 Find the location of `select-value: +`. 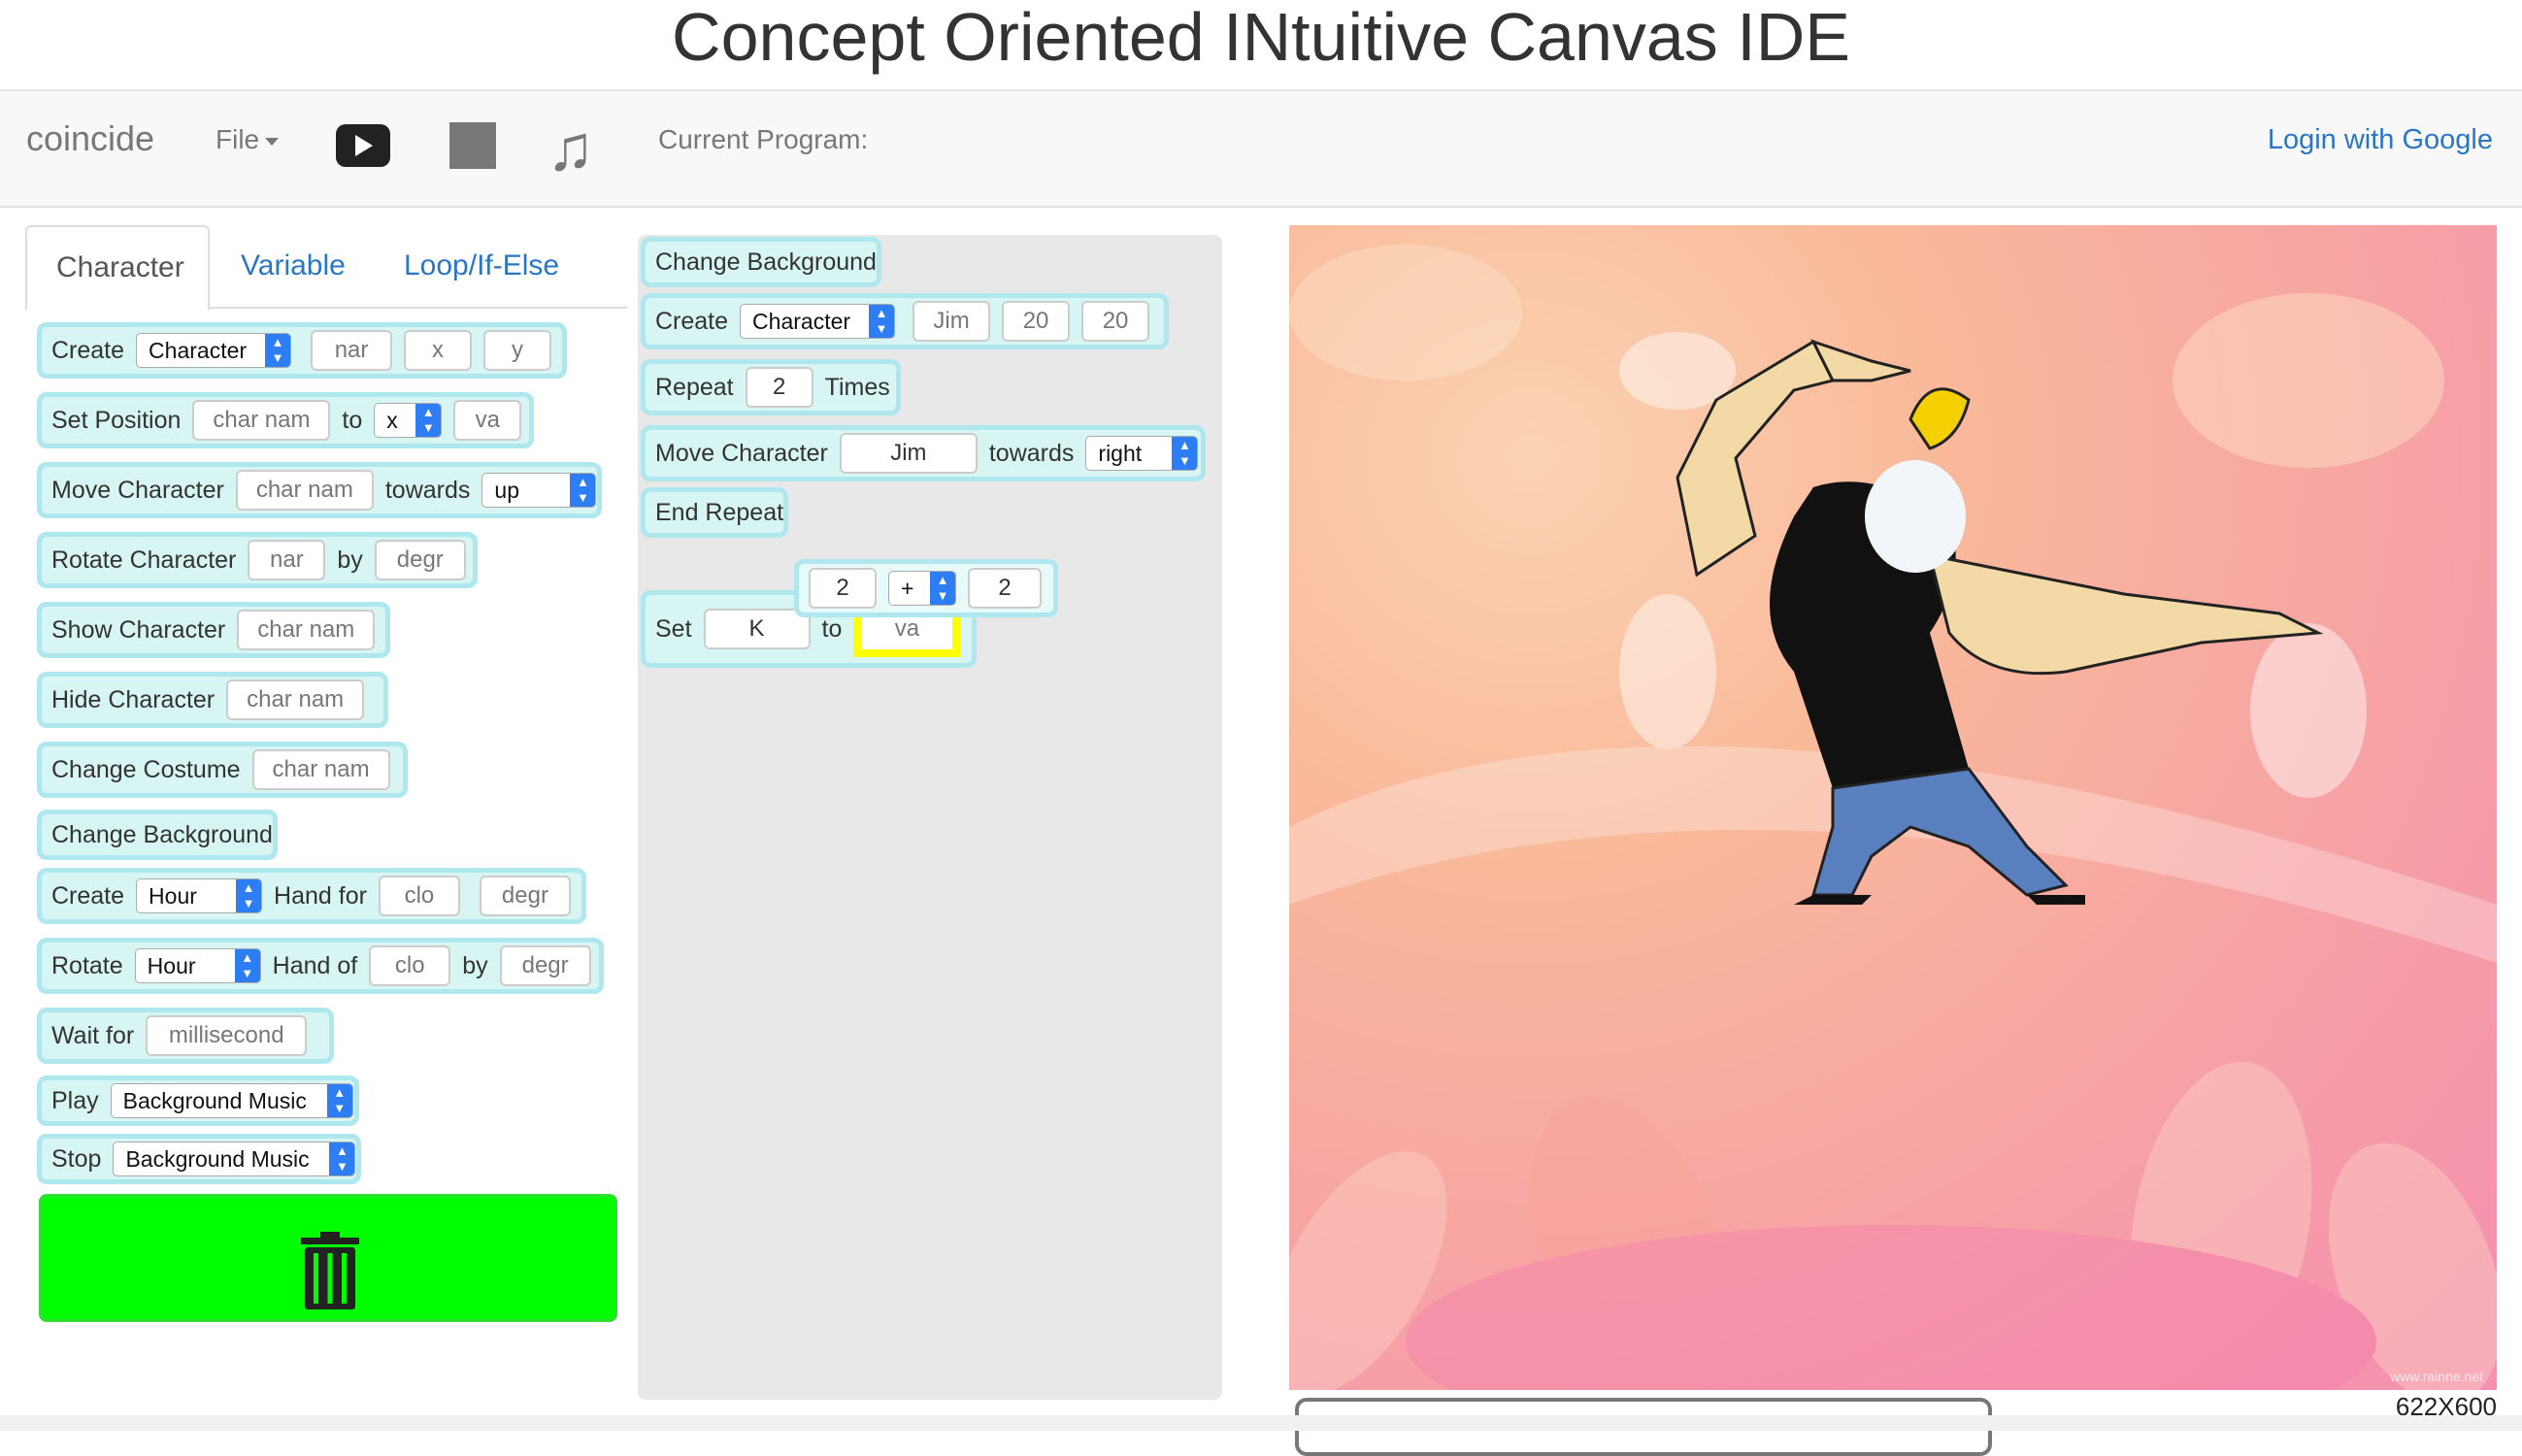

select-value: + is located at coordinates (907, 588).